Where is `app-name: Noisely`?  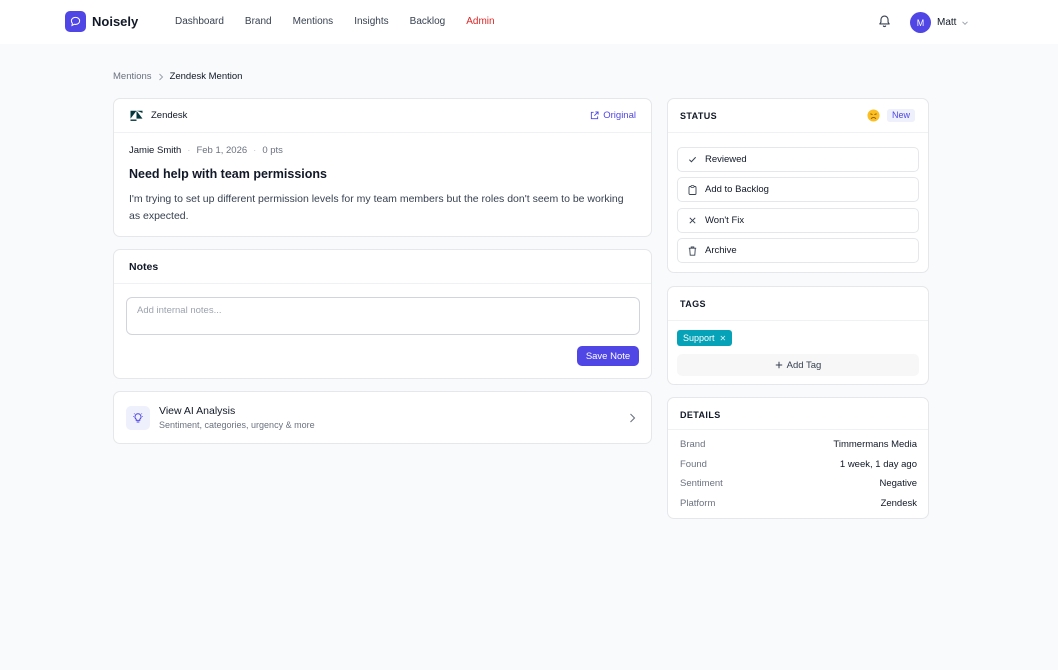
app-name: Noisely is located at coordinates (115, 21).